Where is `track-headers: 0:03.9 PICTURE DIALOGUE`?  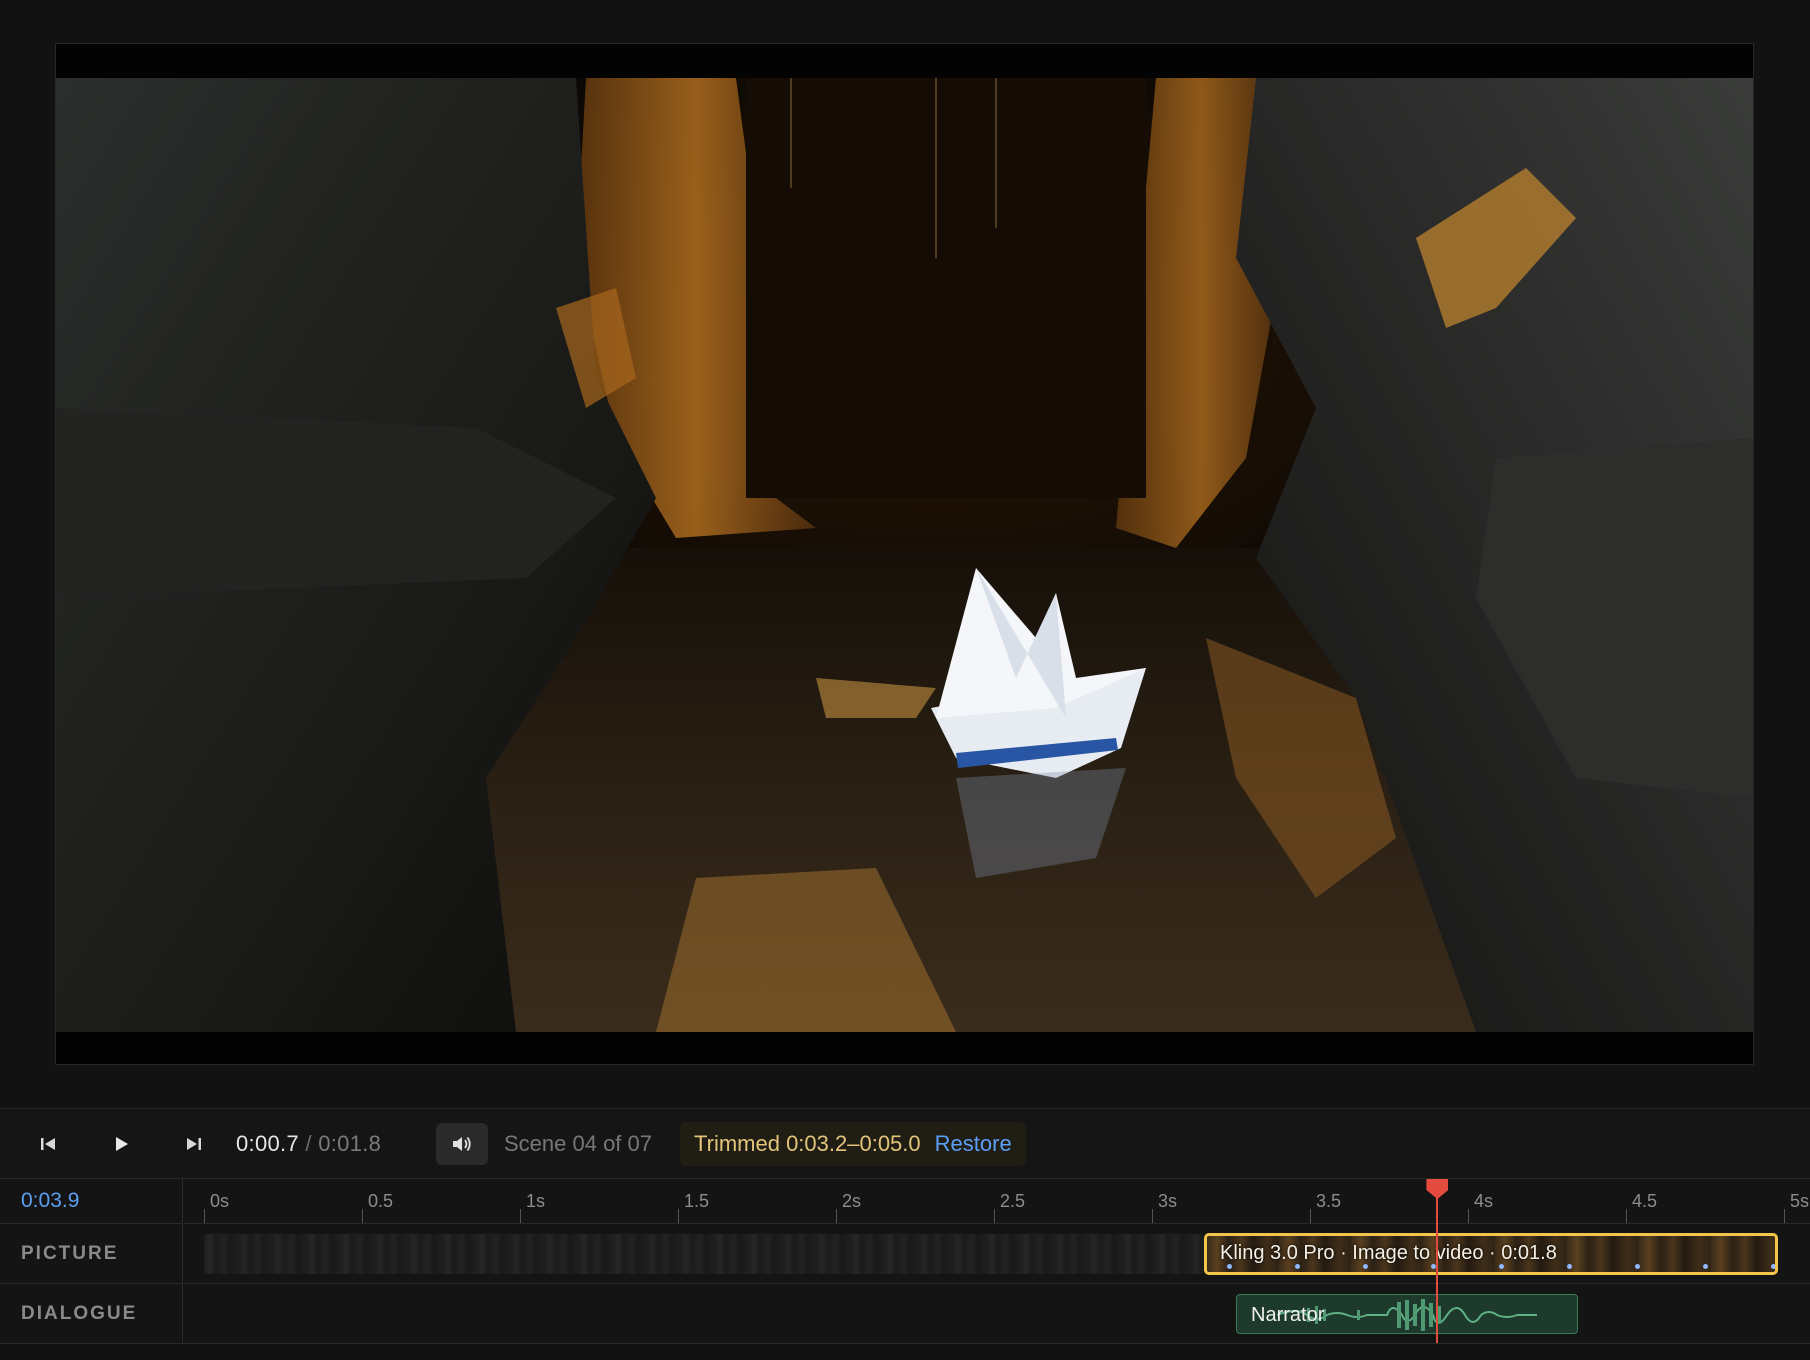 track-headers: 0:03.9 PICTURE DIALOGUE is located at coordinates (91, 1269).